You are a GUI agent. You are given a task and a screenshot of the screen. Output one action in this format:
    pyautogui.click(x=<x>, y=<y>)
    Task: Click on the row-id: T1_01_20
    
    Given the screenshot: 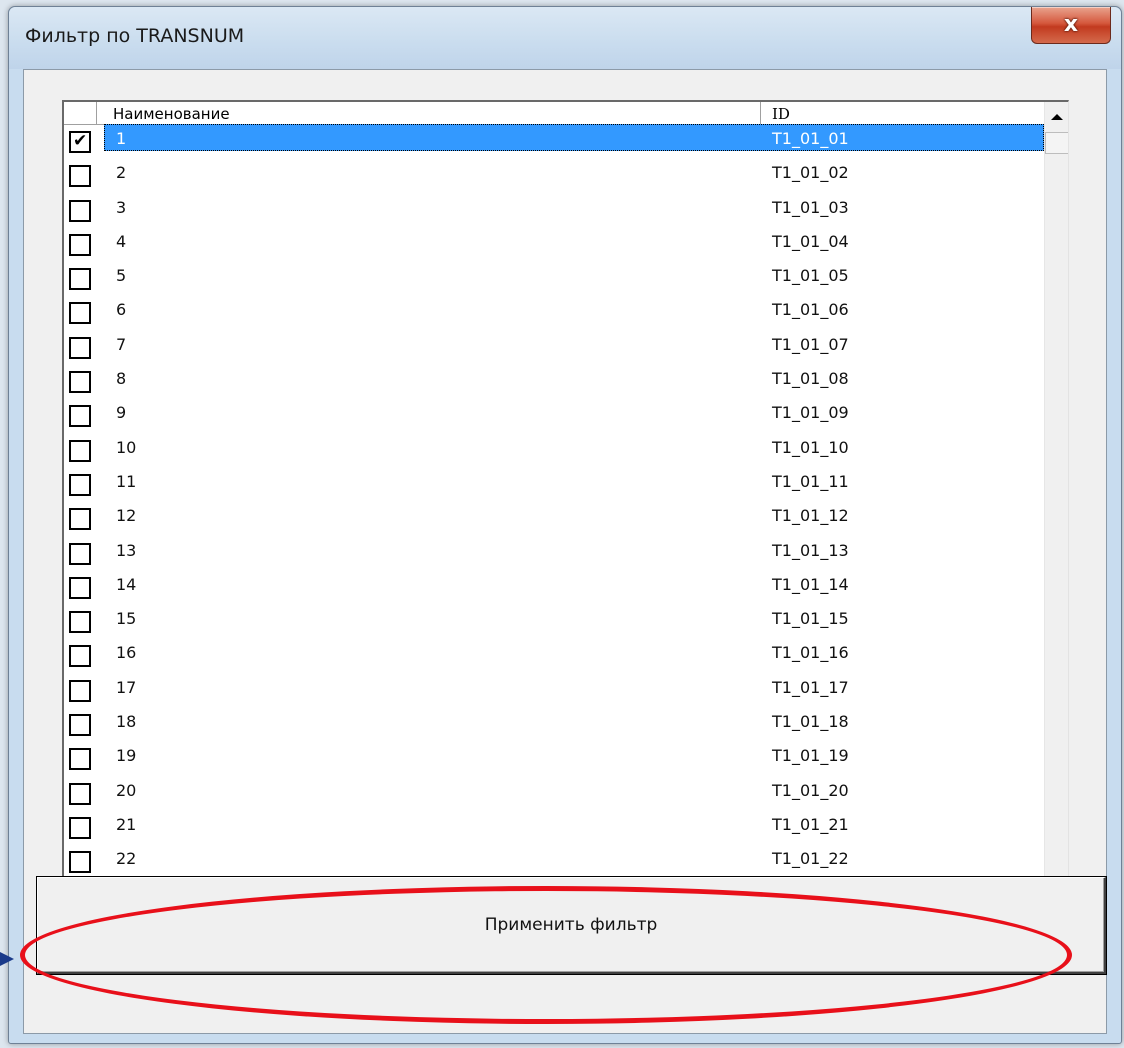 What is the action you would take?
    pyautogui.click(x=810, y=790)
    